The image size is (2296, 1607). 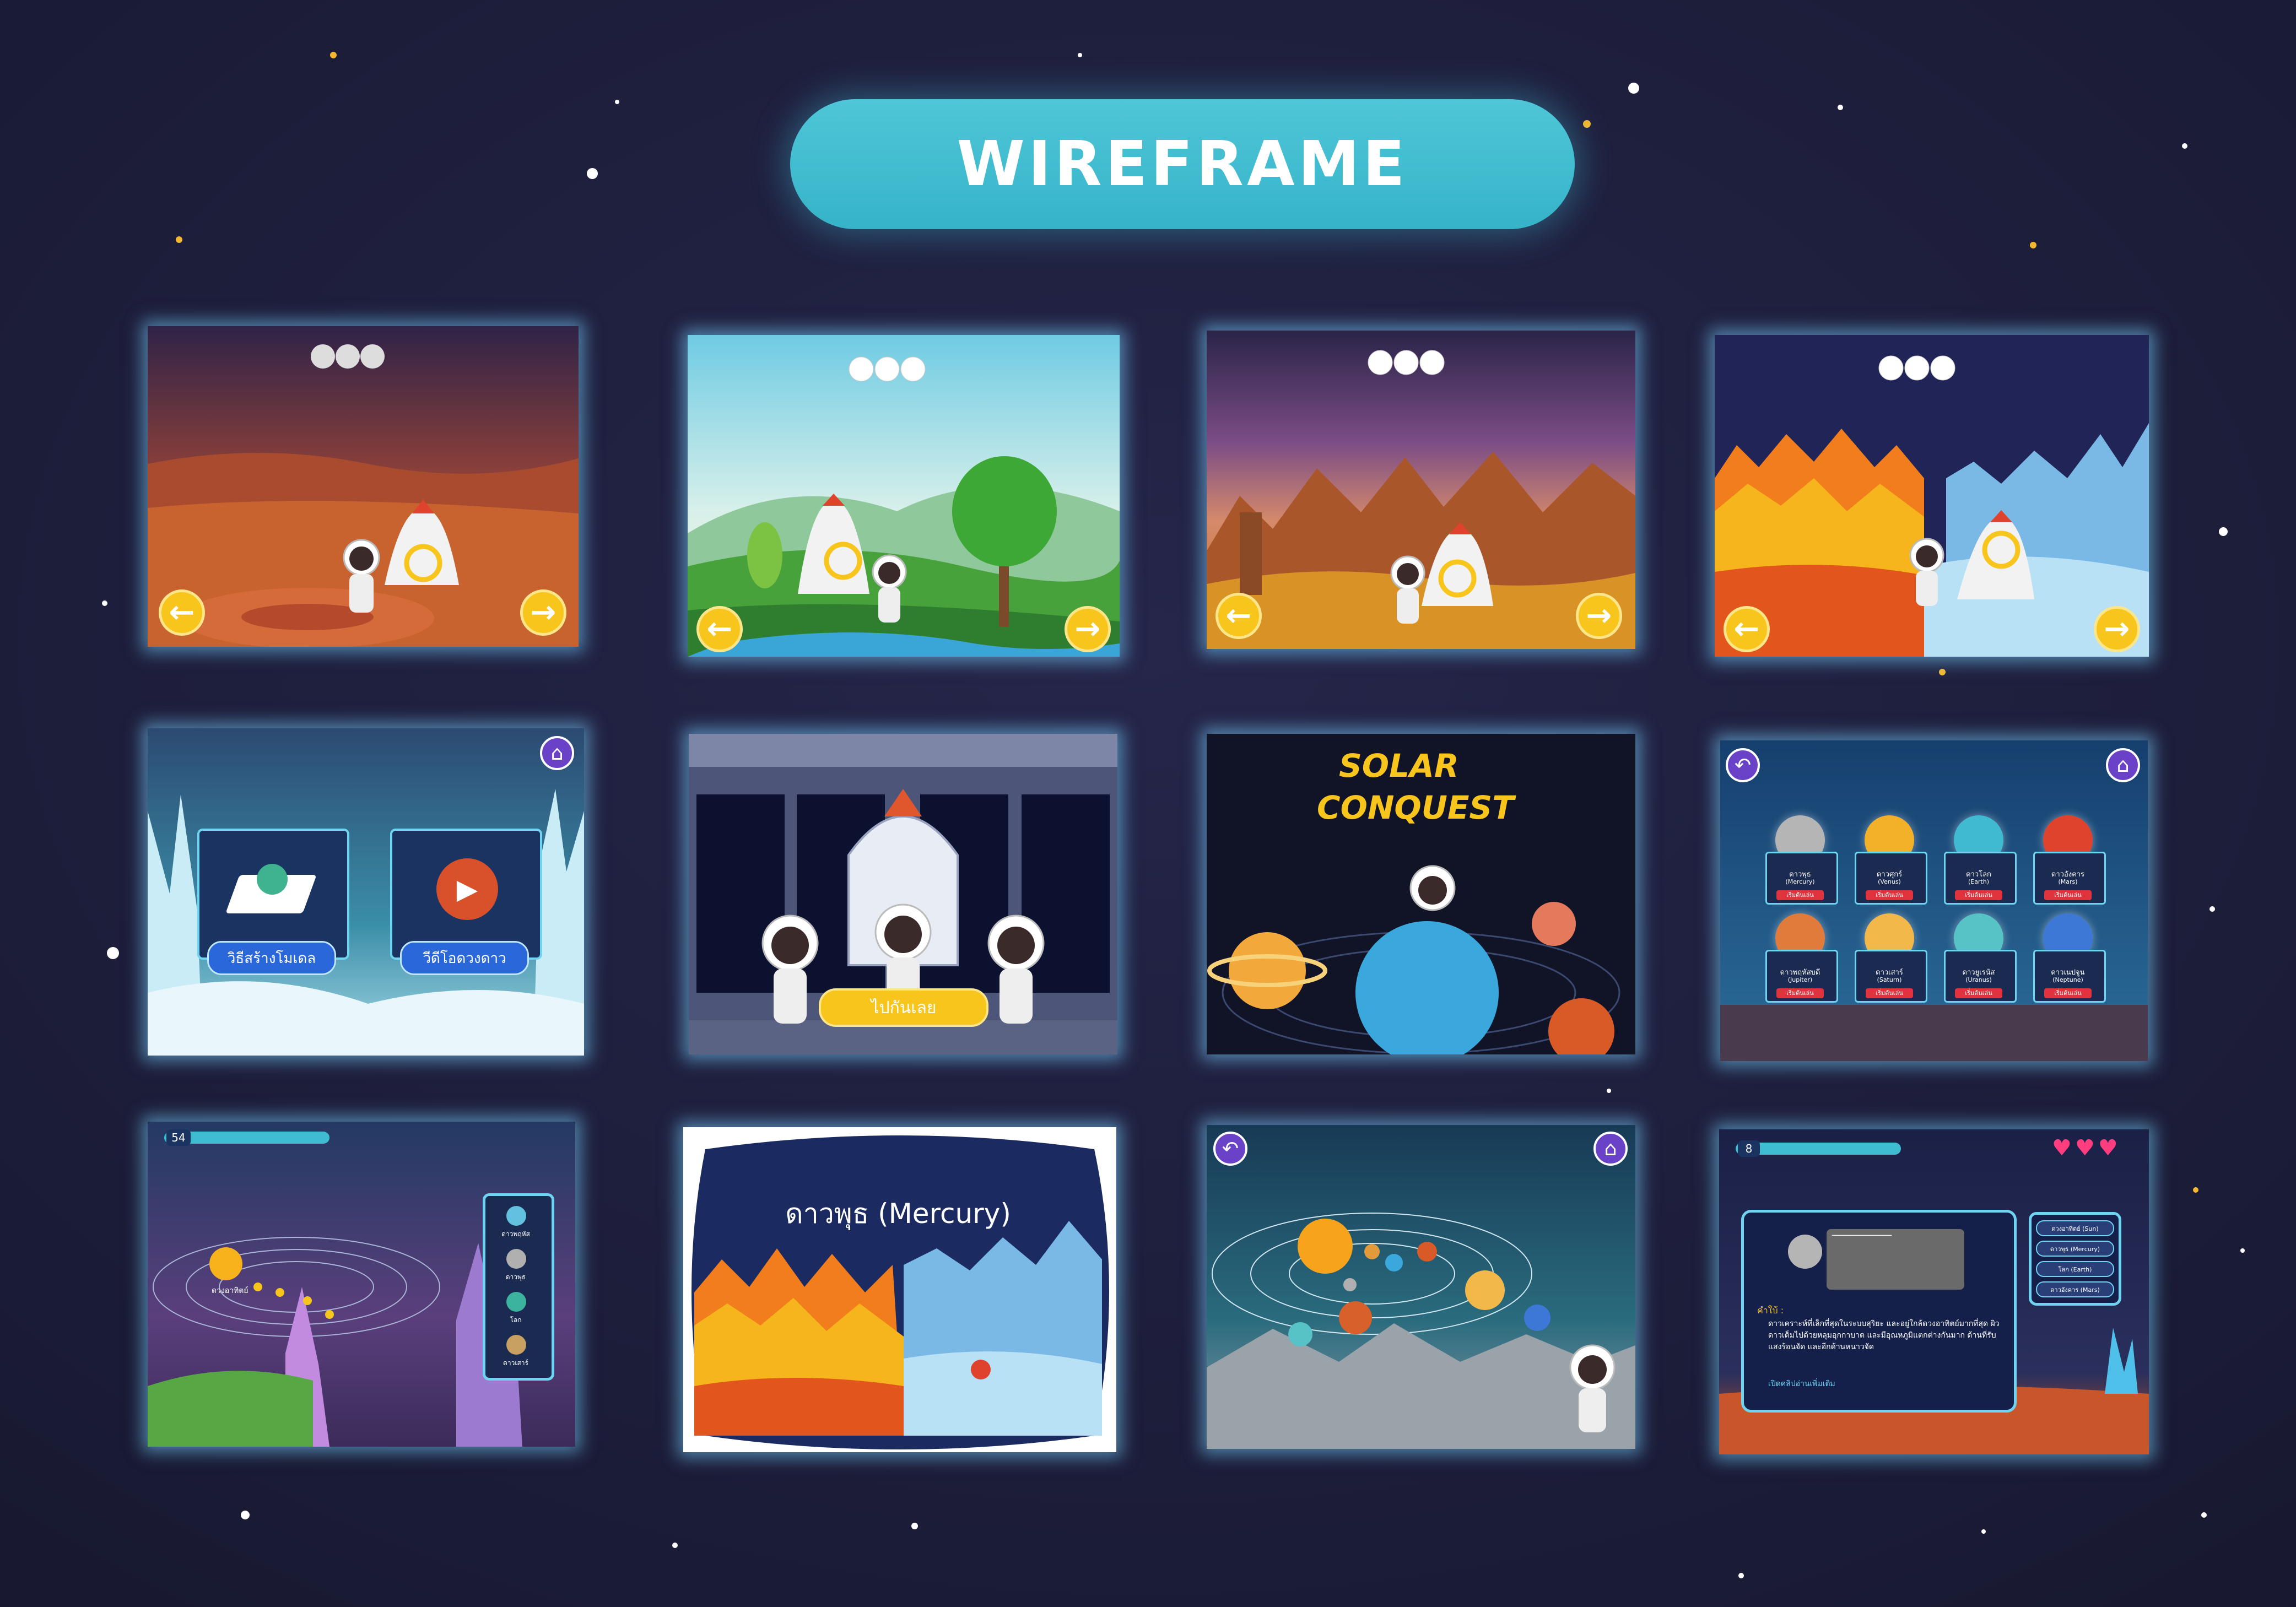 I want to click on screen-solar-system: ↶ ⌂, so click(x=1421, y=1287).